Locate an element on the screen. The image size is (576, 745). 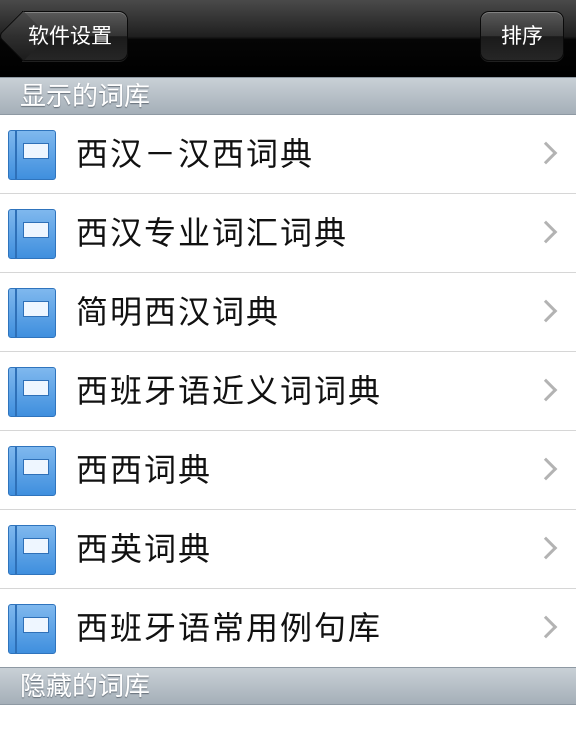
dictionary-row: 西汉专业词汇词典 is located at coordinates (288, 233).